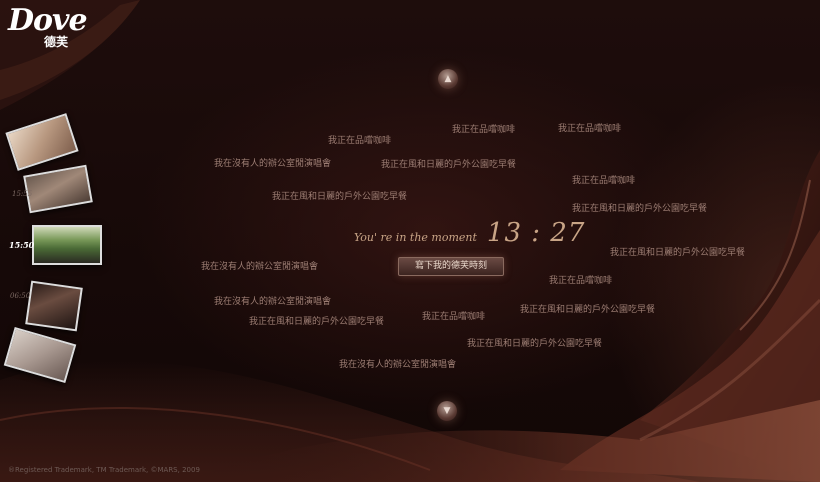  What do you see at coordinates (22, 245) in the screenshot?
I see `timeline-time-3: 15:50` at bounding box center [22, 245].